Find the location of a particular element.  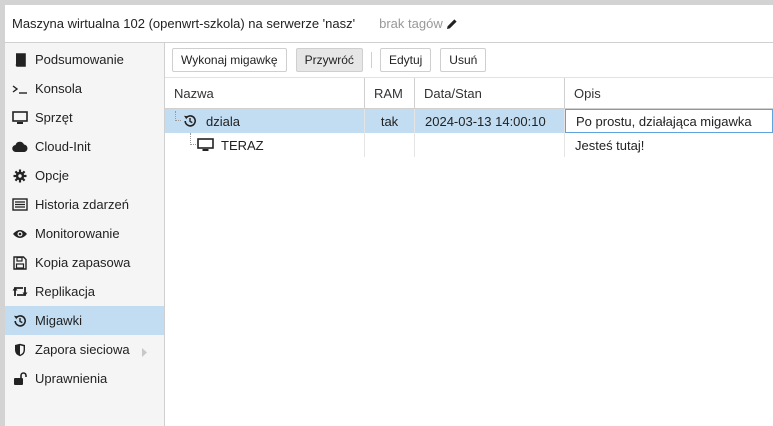

cloud-icon is located at coordinates (20, 147).